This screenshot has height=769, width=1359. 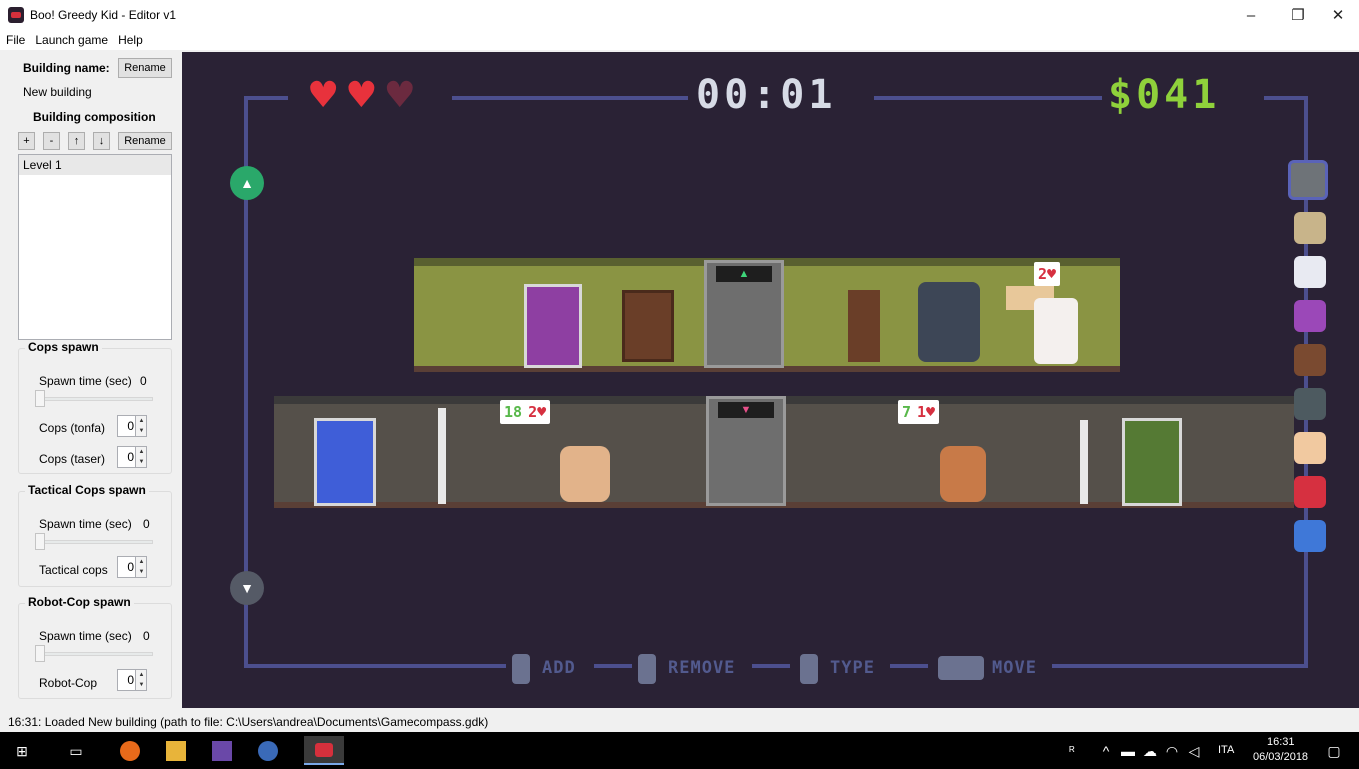 I want to click on hint-remove: REMOVE, so click(x=702, y=668).